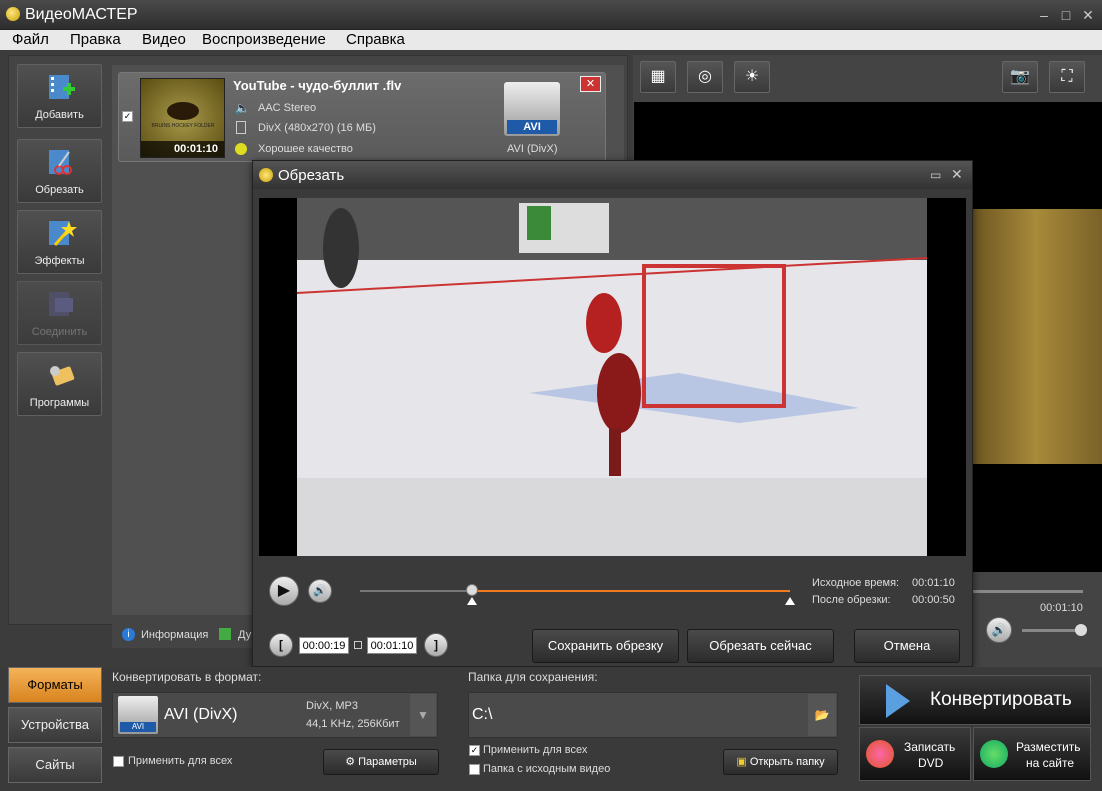 This screenshot has width=1102, height=791. I want to click on speaker-icon: 🔊, so click(320, 591).